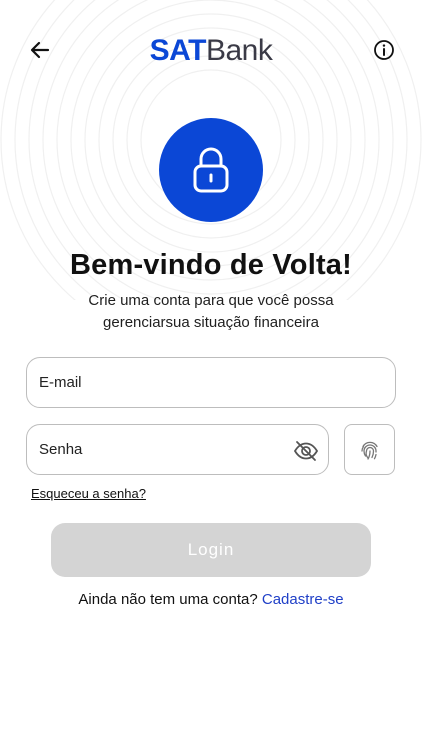 This screenshot has width=422, height=750. Describe the element at coordinates (211, 322) in the screenshot. I see `subtitle-line-2: gerenciarsua situação financeira` at that location.